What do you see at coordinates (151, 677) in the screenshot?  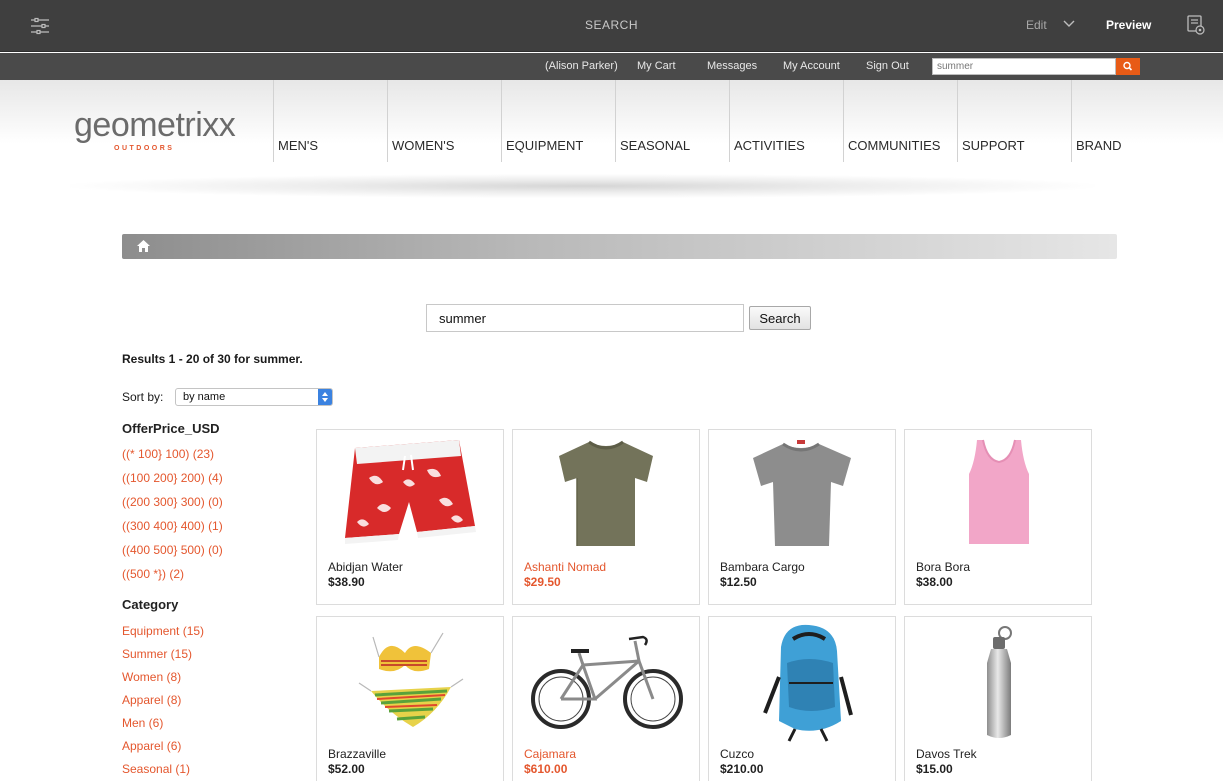 I see `facet-category-women: Women (8)` at bounding box center [151, 677].